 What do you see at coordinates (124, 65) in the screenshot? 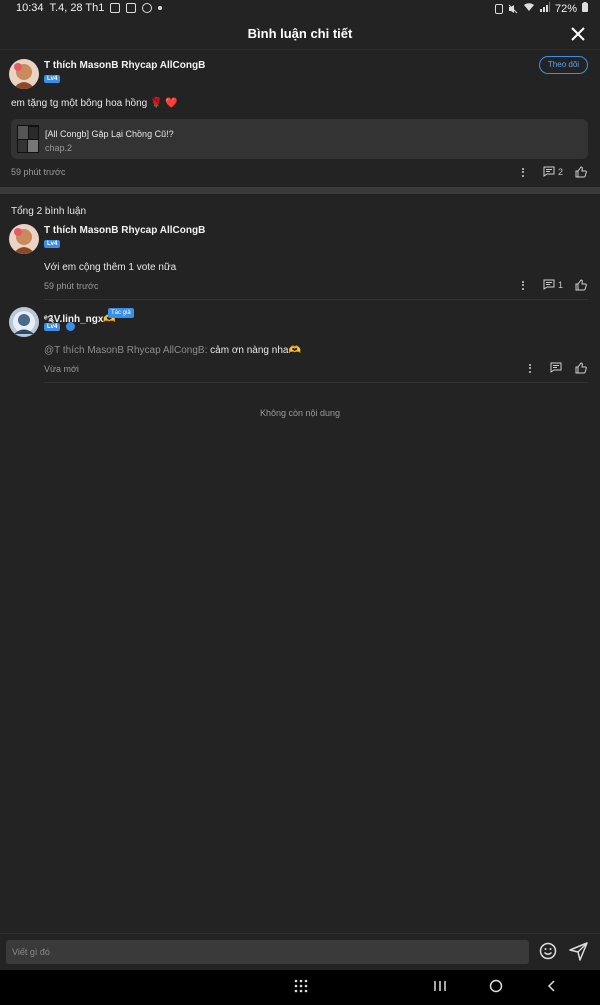
I see `comment-username: T thích MasonB Rhycap AllCongB` at bounding box center [124, 65].